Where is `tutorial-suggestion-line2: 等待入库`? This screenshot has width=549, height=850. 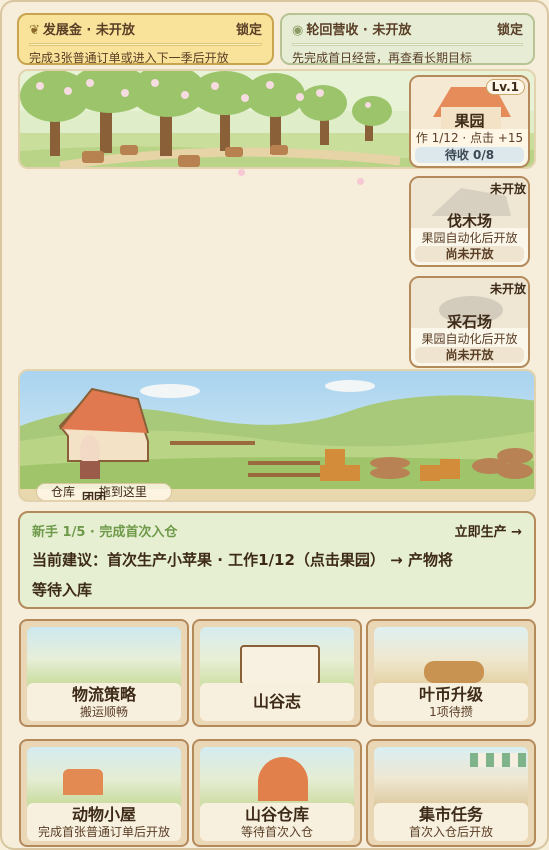 tutorial-suggestion-line2: 等待入库 is located at coordinates (62, 590).